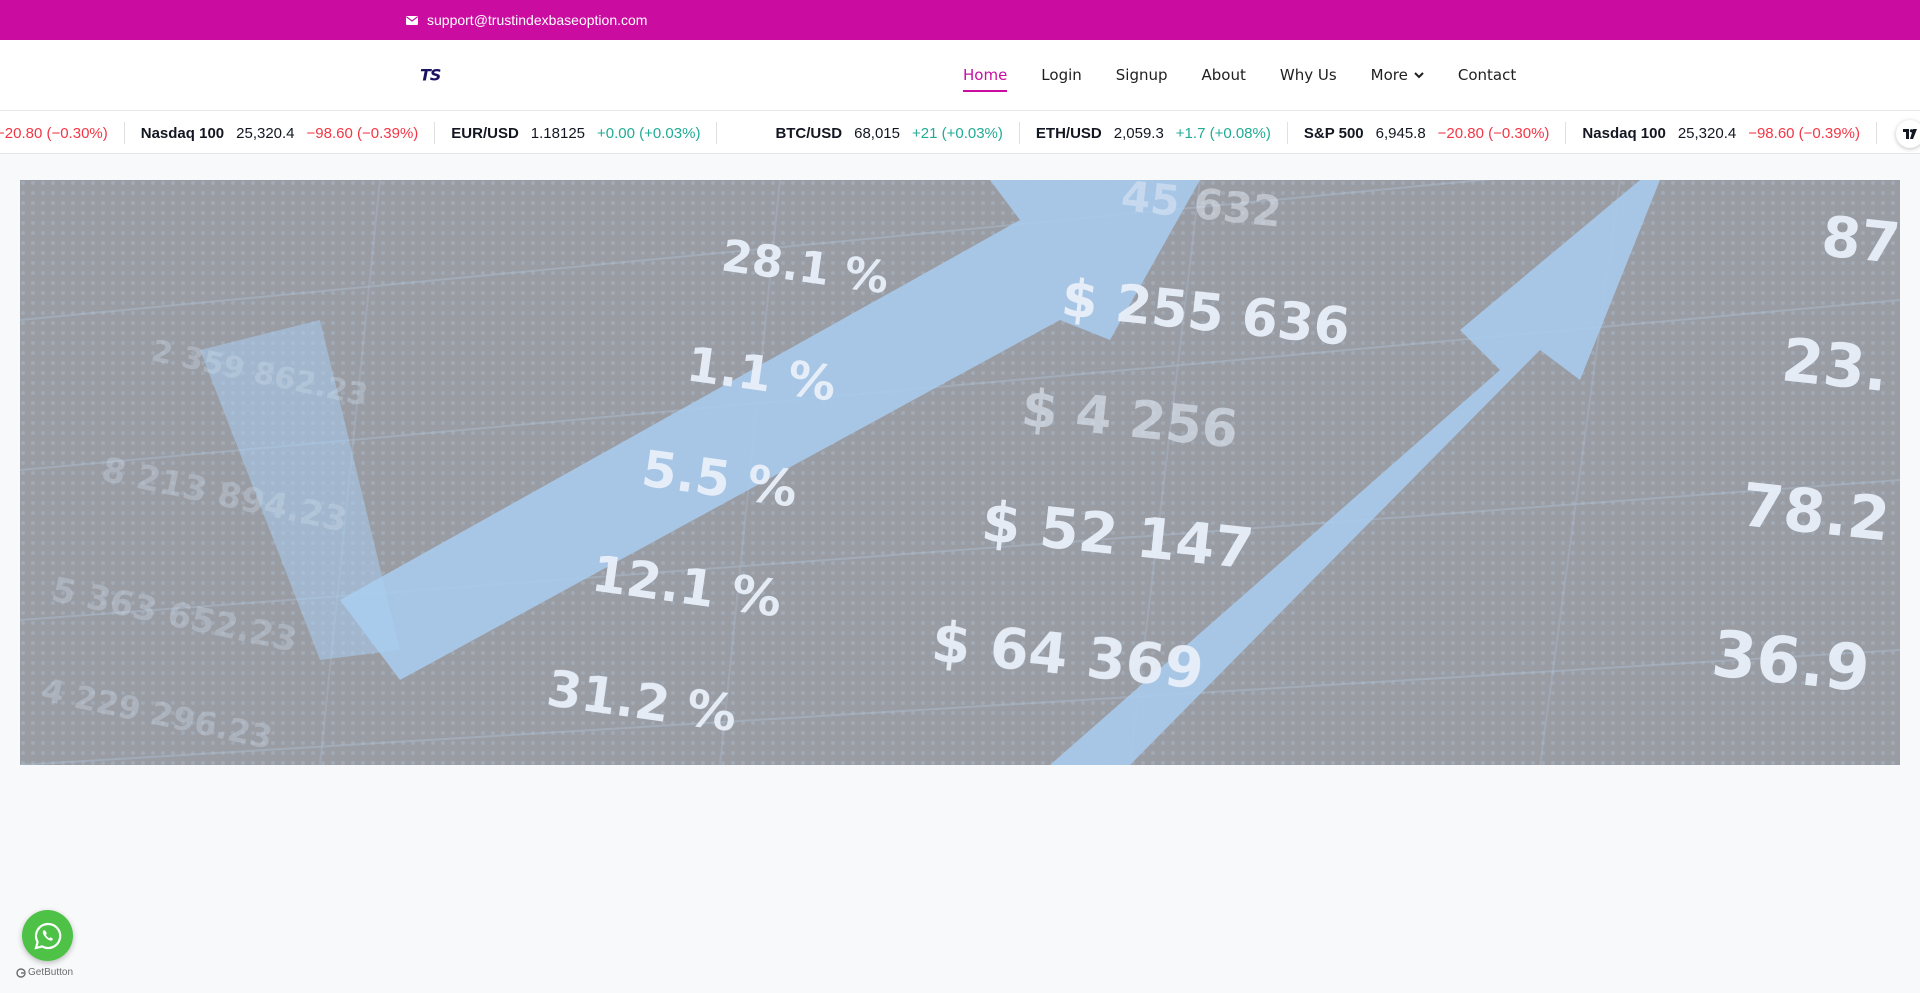 This screenshot has height=993, width=1920. I want to click on site-logo: TS, so click(430, 75).